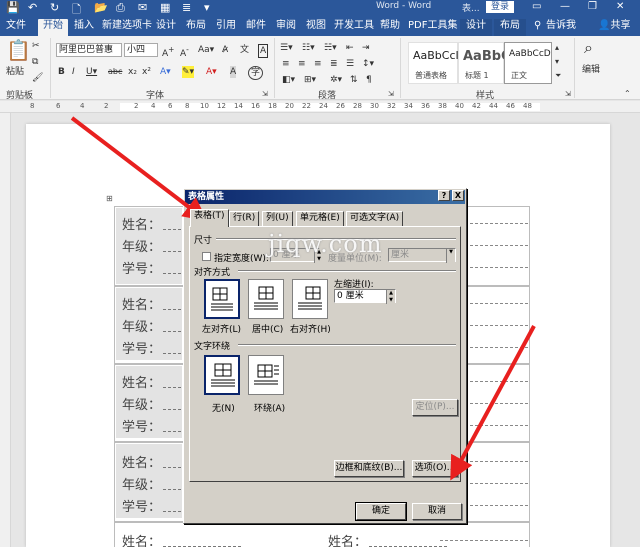  Describe the element at coordinates (209, 218) in the screenshot. I see `dialog-tab-table: 表格(T)` at that location.